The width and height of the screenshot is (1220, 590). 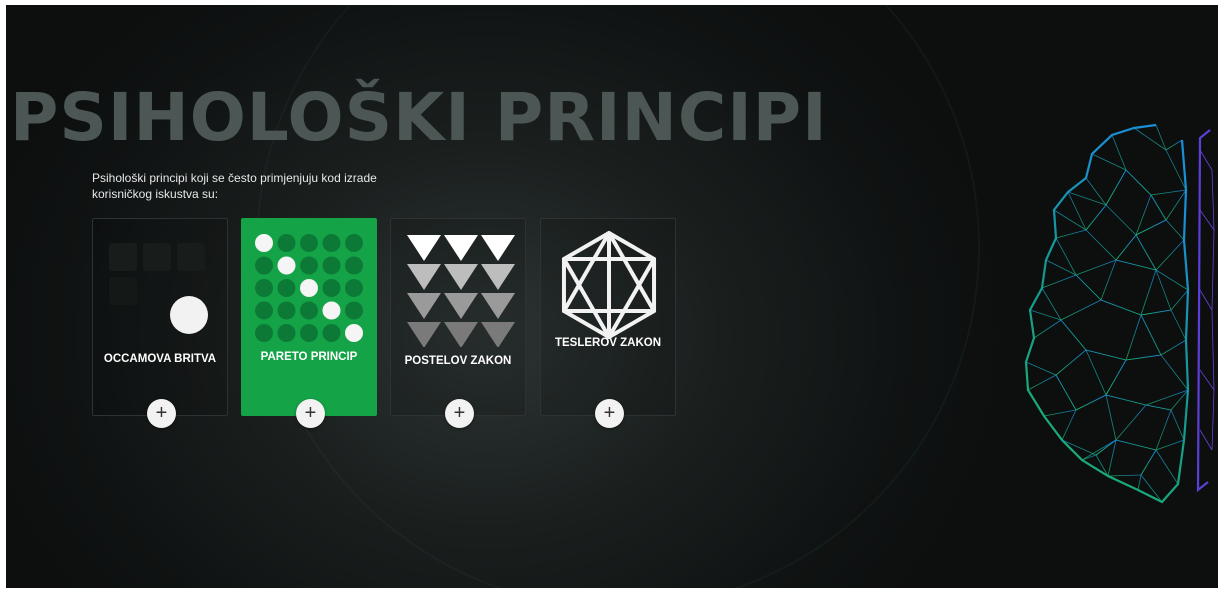 I want to click on occam-razor-icon, so click(x=158, y=288).